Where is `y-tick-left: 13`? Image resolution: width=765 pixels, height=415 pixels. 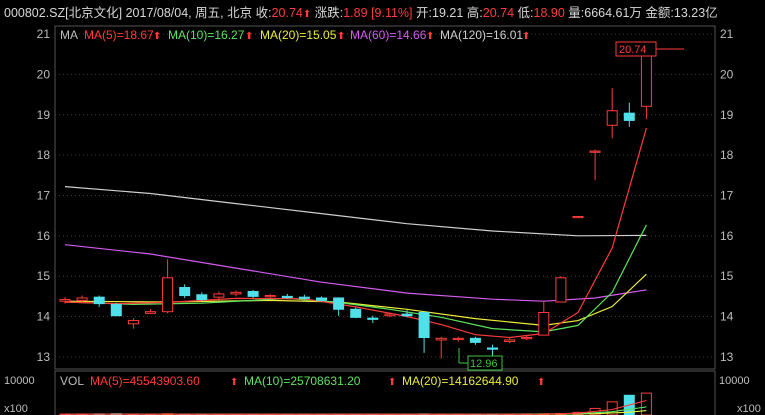
y-tick-left: 13 is located at coordinates (44, 357).